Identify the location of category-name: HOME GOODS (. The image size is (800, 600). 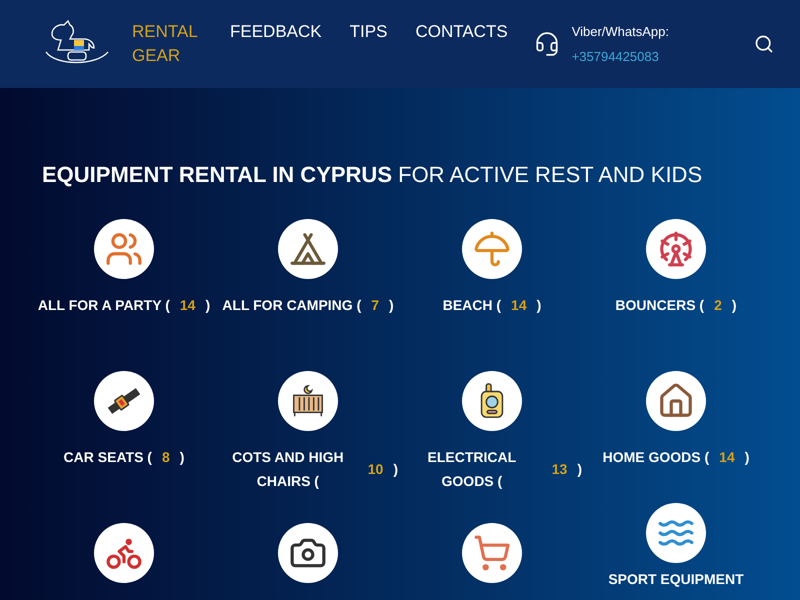
(656, 457).